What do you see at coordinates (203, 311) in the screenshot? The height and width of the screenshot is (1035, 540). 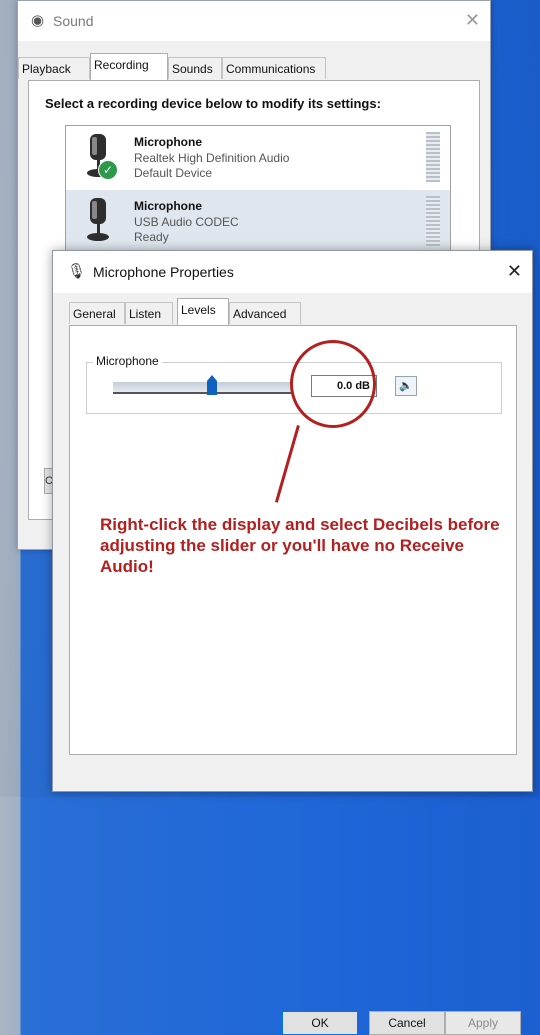 I see `tab-levels: Levels` at bounding box center [203, 311].